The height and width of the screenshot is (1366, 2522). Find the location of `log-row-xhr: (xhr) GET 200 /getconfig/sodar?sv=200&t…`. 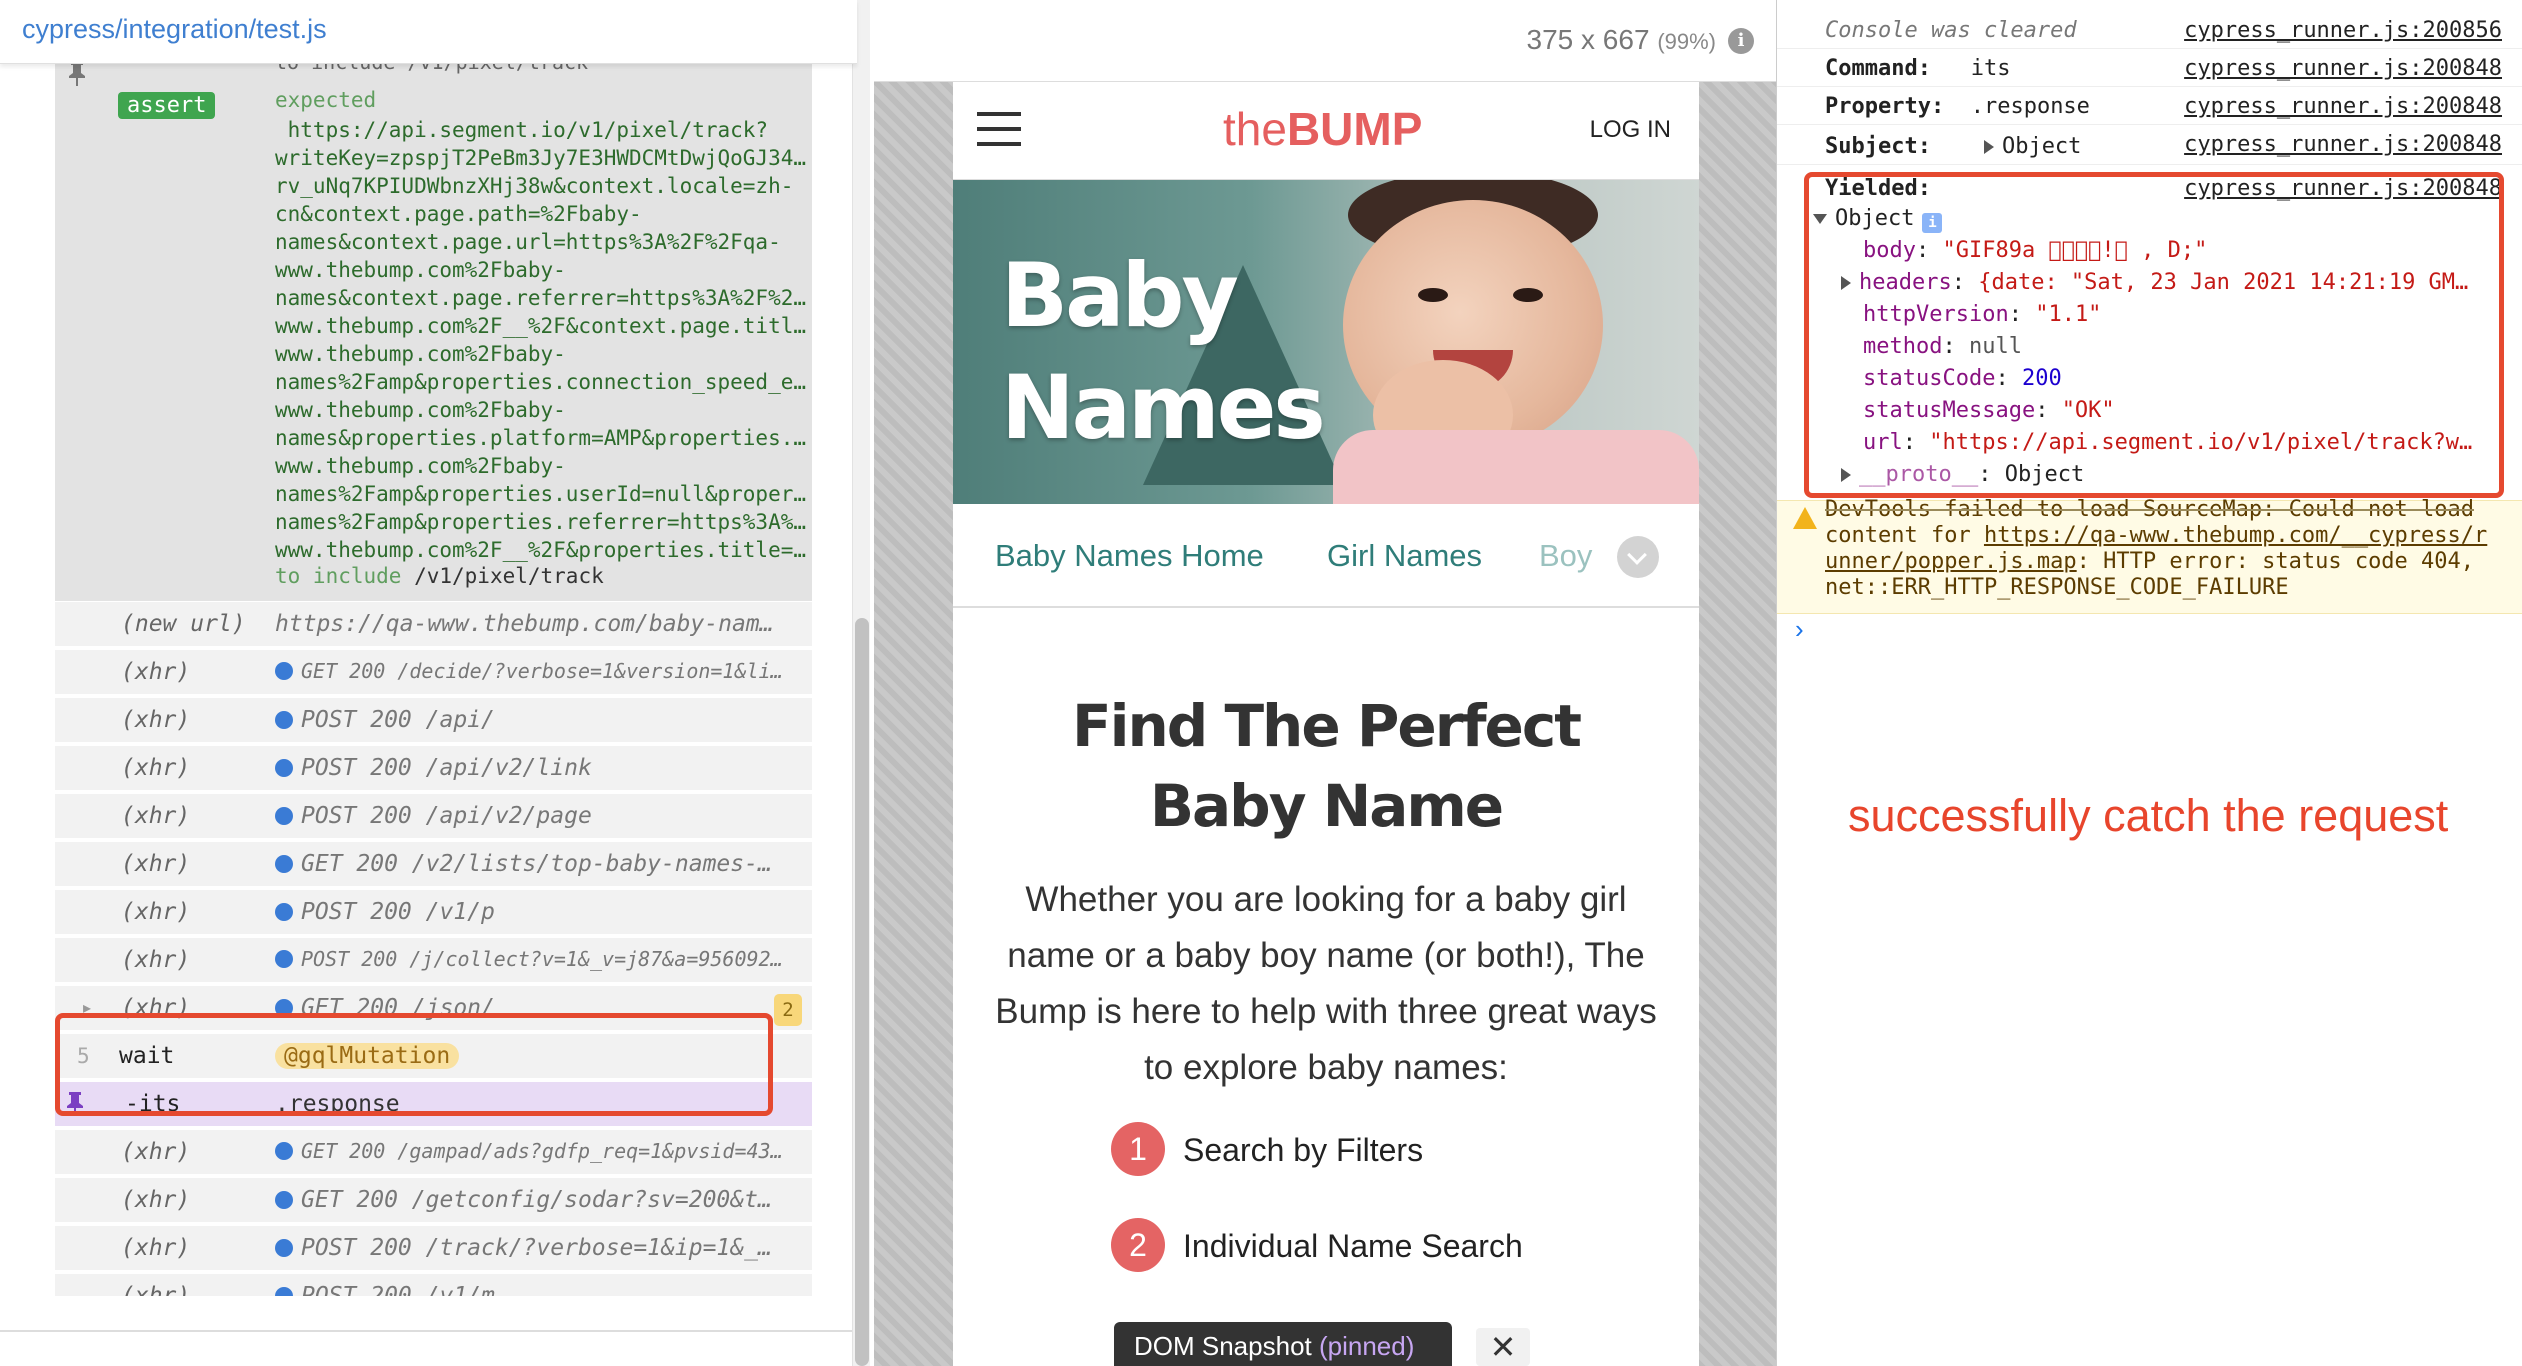

log-row-xhr: (xhr) GET 200 /getconfig/sodar?sv=200&t… is located at coordinates (433, 1201).